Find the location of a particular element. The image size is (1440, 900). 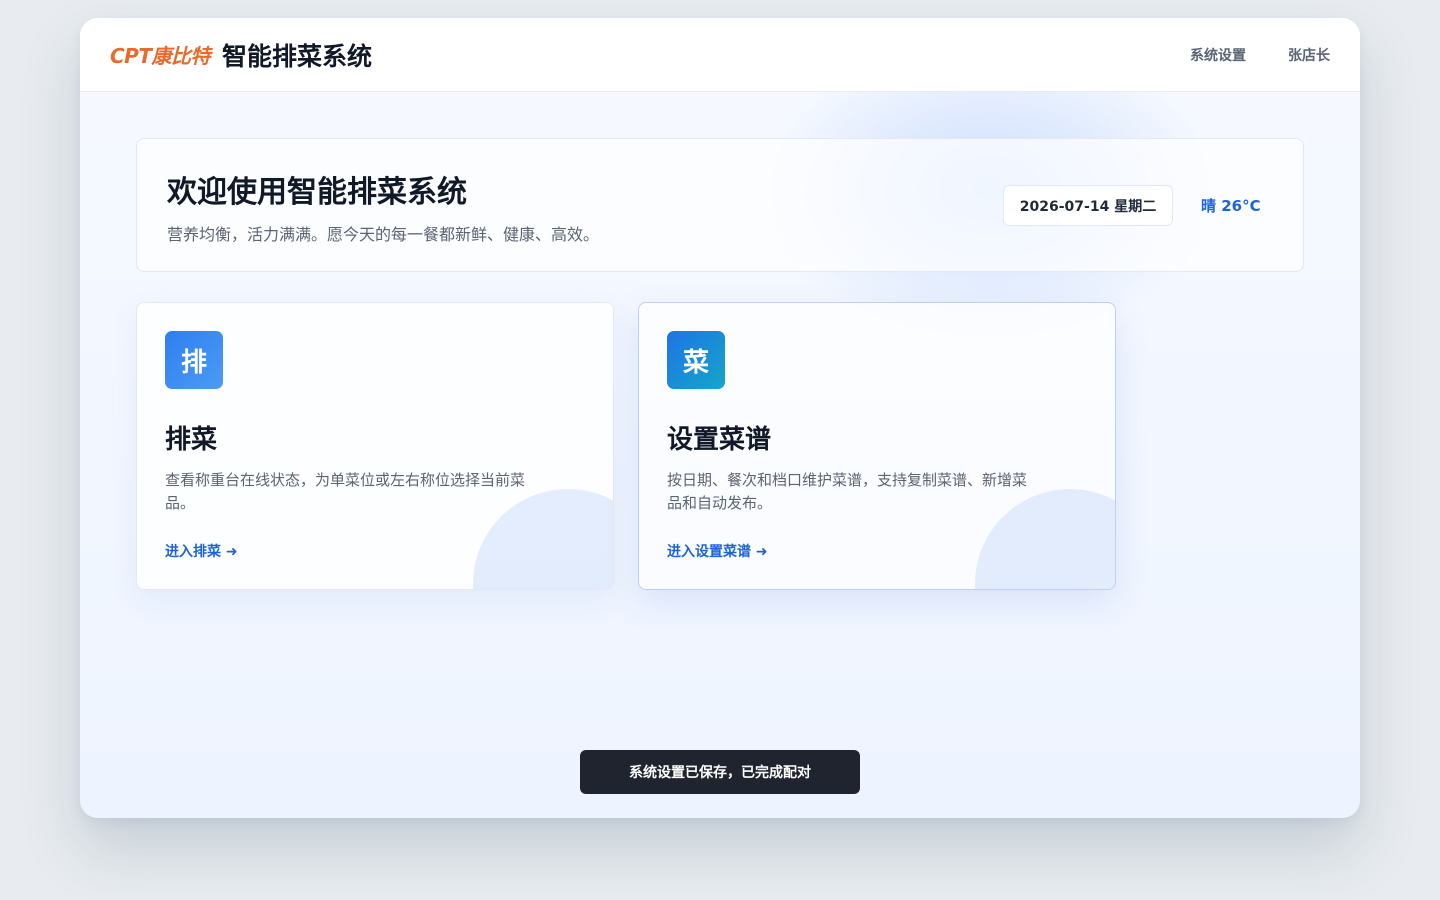

enter-arrange-link: 进入排菜 ➜ is located at coordinates (201, 551).